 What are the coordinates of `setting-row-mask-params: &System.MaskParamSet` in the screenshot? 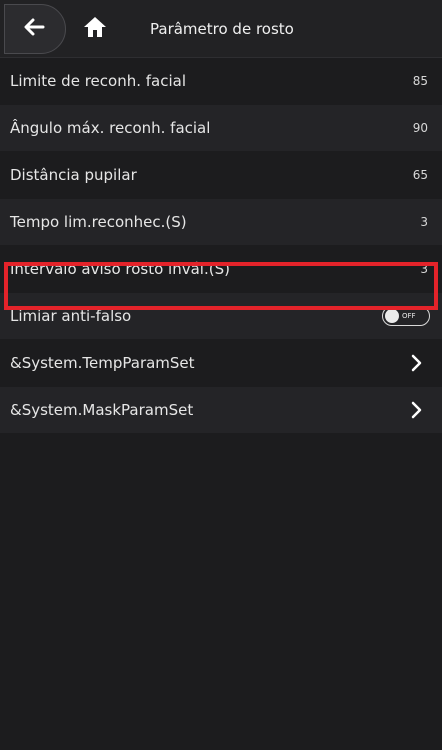 It's located at (221, 410).